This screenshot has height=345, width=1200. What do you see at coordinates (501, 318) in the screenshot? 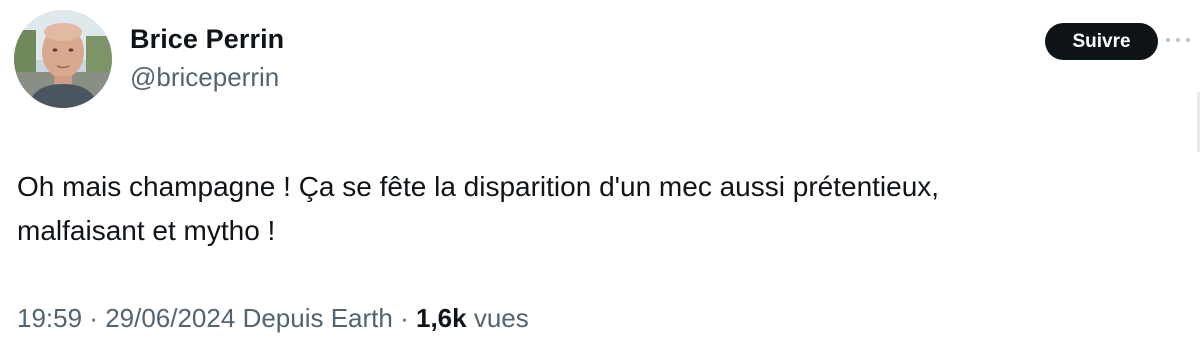
I see `views-label: vues` at bounding box center [501, 318].